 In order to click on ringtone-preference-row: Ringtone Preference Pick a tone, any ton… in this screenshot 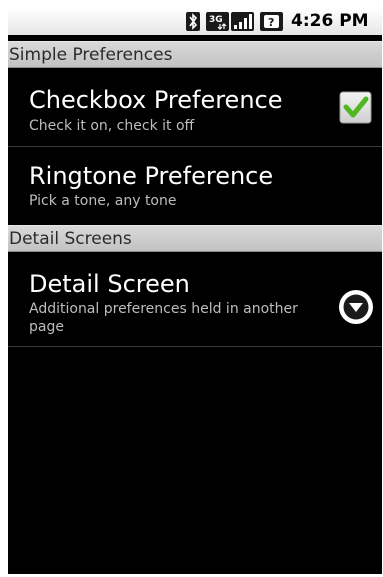, I will do `click(195, 186)`.